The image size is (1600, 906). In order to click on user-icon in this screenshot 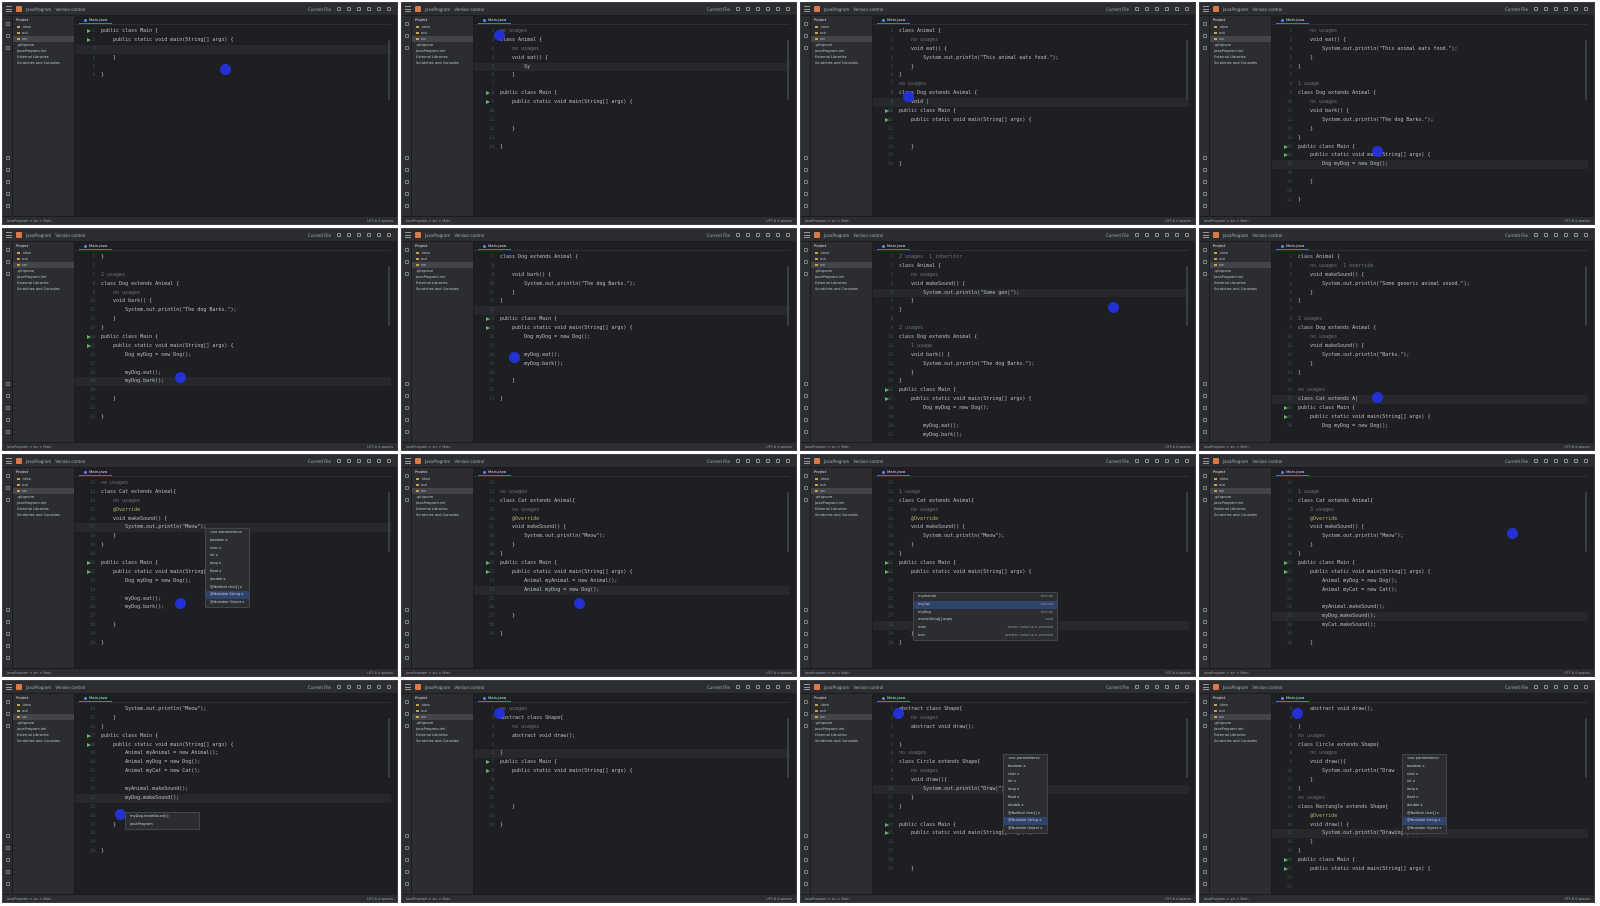, I will do `click(1566, 235)`.